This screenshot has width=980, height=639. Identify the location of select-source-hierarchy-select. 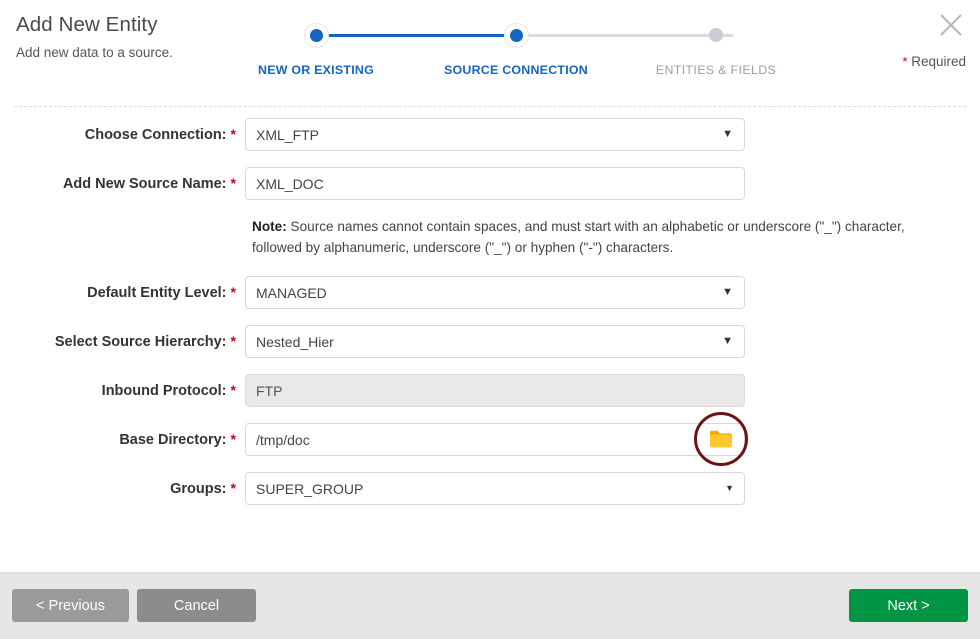
(495, 342).